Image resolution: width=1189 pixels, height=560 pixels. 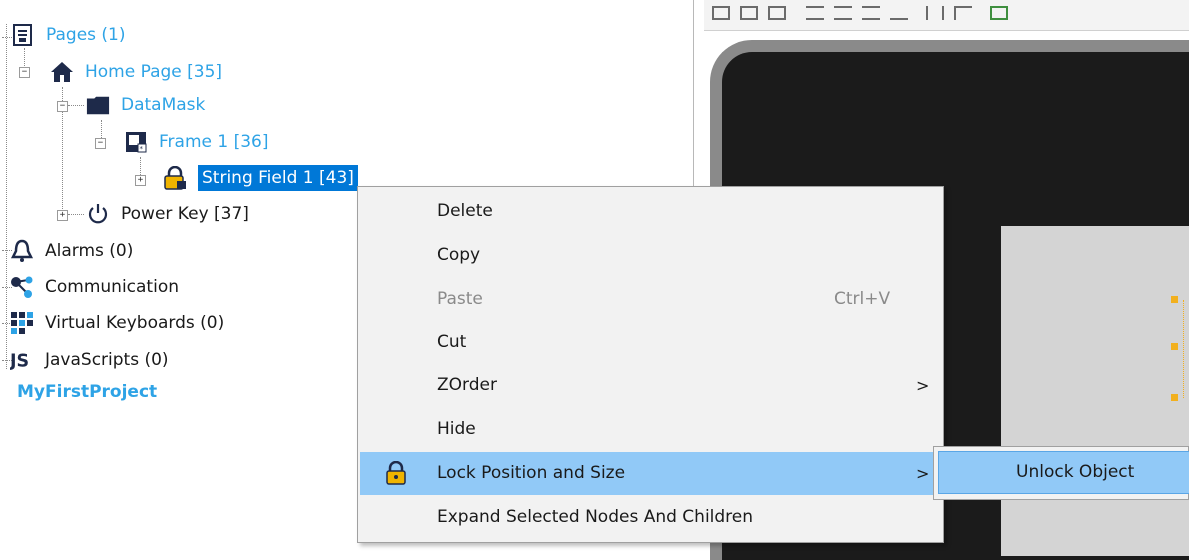 I want to click on menu-item-lock-position-and-size: Lock Position and Size >, so click(x=650, y=473).